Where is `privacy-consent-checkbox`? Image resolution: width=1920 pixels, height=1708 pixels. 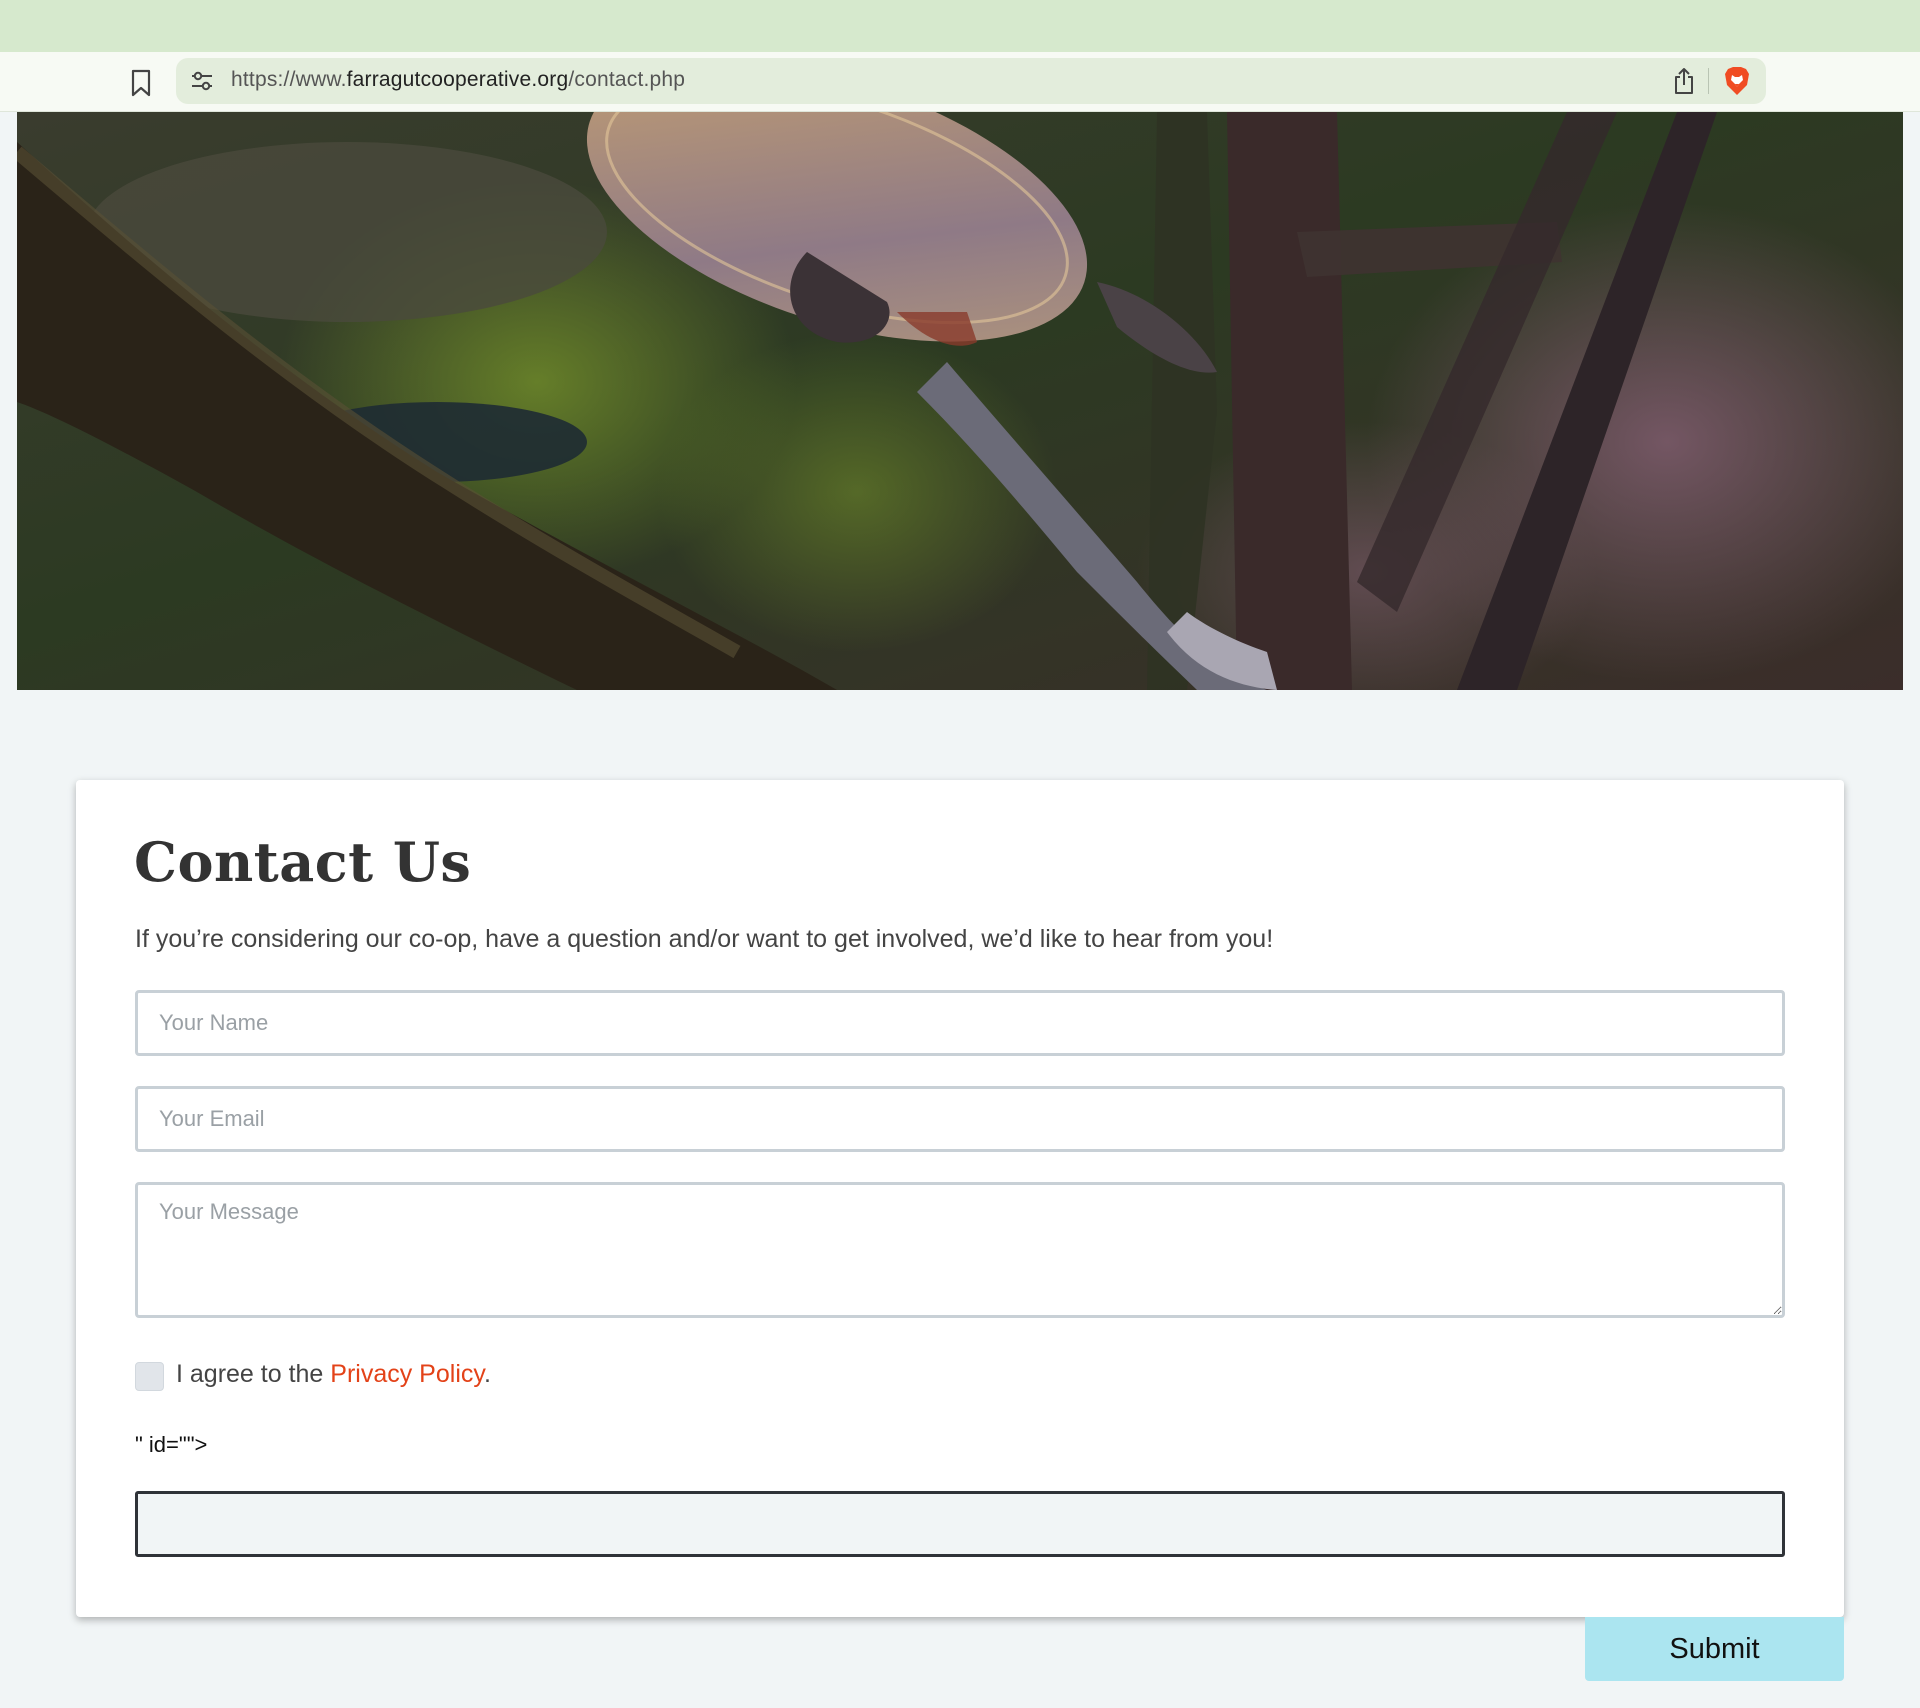 privacy-consent-checkbox is located at coordinates (149, 1376).